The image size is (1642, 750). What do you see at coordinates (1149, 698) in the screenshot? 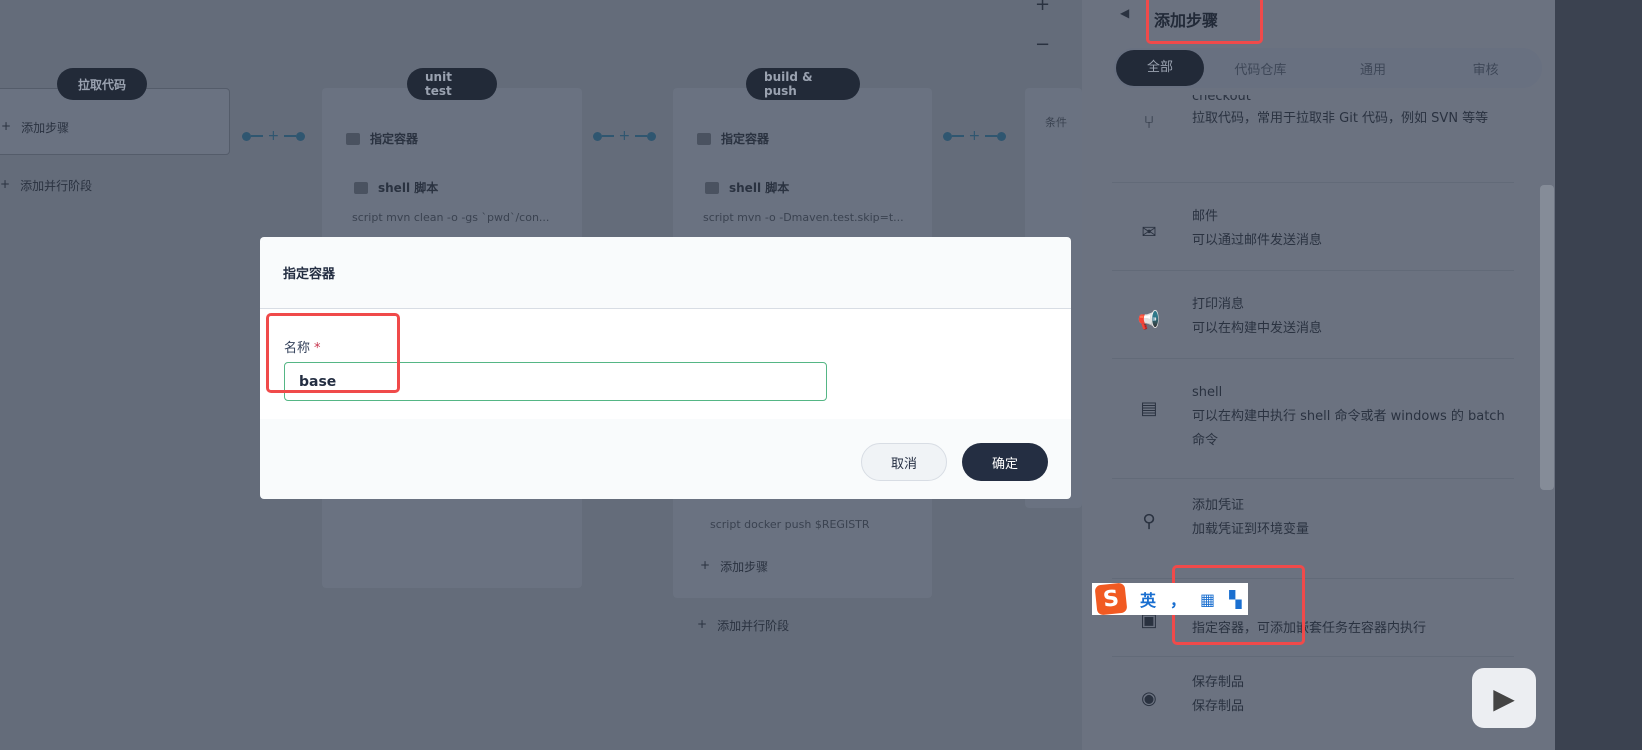
I see `disc-icon: ◉` at bounding box center [1149, 698].